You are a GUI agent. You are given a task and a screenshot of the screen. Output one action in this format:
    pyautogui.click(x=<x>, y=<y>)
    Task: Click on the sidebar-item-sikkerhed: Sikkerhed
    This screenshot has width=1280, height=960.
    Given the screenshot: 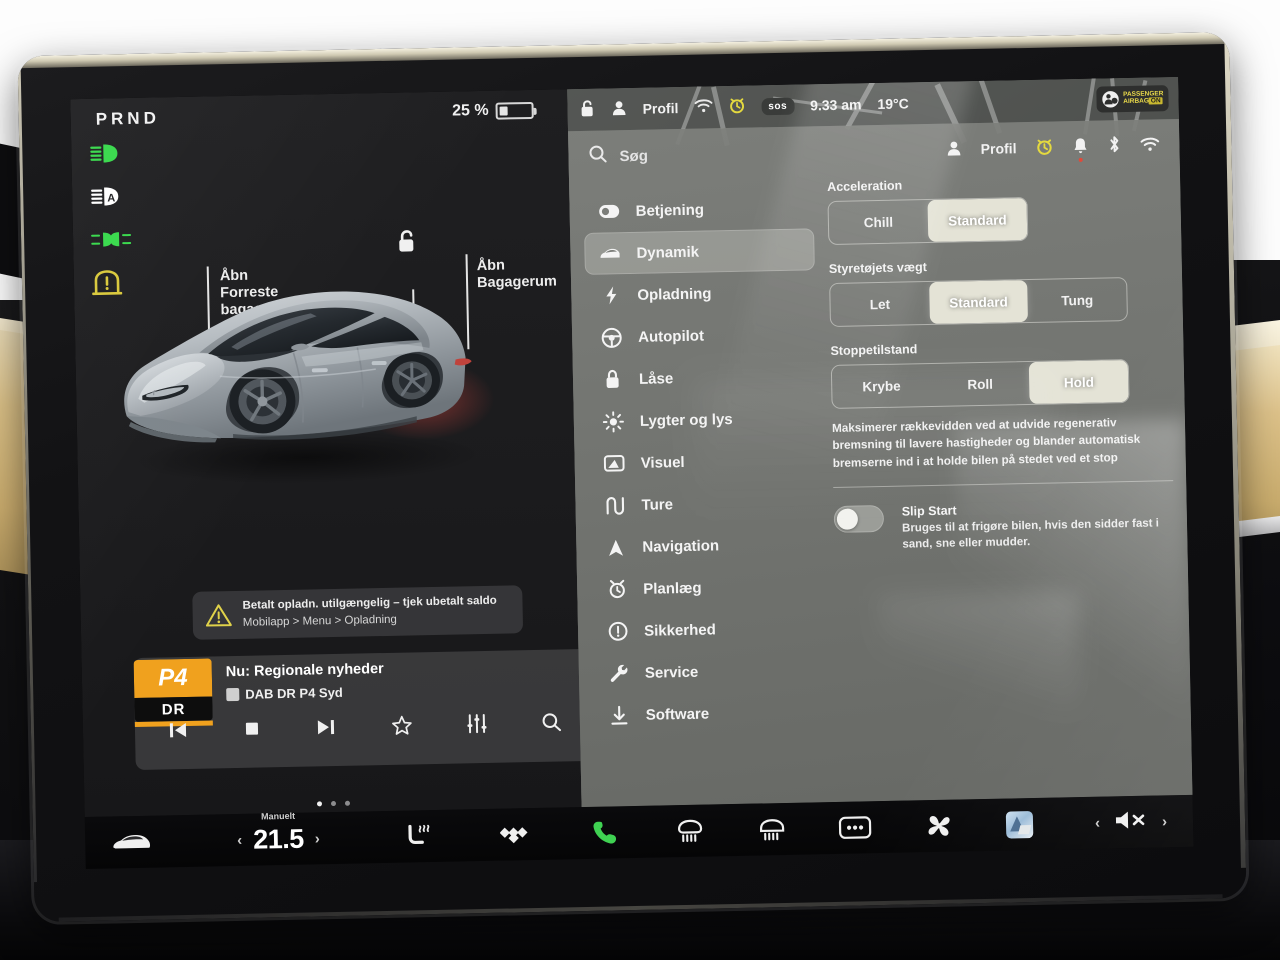 What is the action you would take?
    pyautogui.click(x=707, y=629)
    